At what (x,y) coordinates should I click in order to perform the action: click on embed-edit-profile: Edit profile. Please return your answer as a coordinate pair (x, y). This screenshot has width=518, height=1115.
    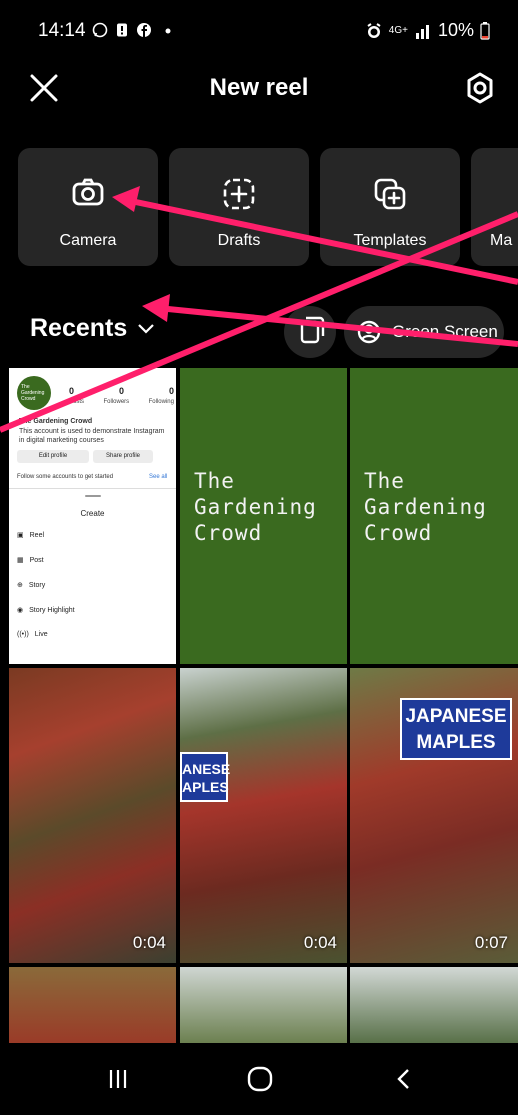
    Looking at the image, I should click on (53, 456).